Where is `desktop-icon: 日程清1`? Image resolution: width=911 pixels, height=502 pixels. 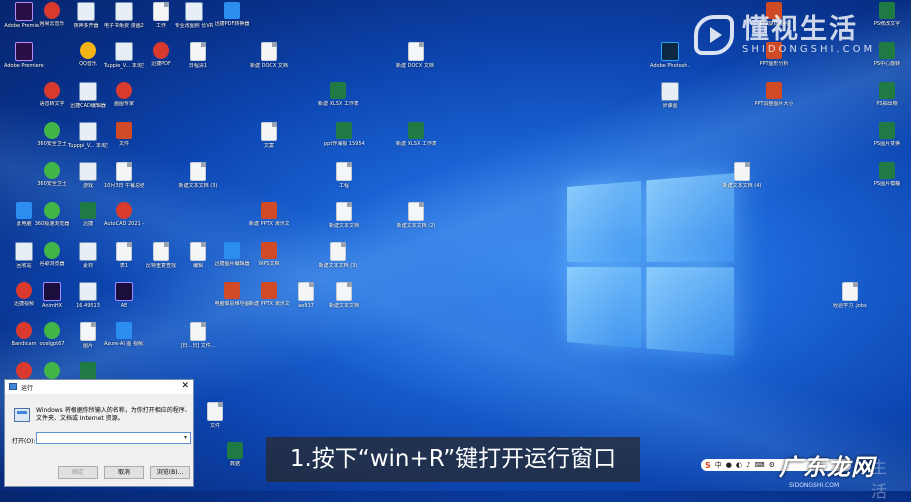
desktop-icon: 日程清1 is located at coordinates (198, 55).